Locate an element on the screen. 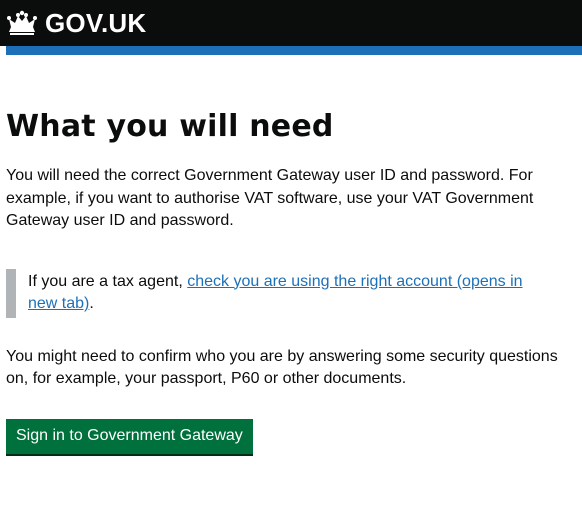 The height and width of the screenshot is (526, 582). inset-suffix: . is located at coordinates (91, 303).